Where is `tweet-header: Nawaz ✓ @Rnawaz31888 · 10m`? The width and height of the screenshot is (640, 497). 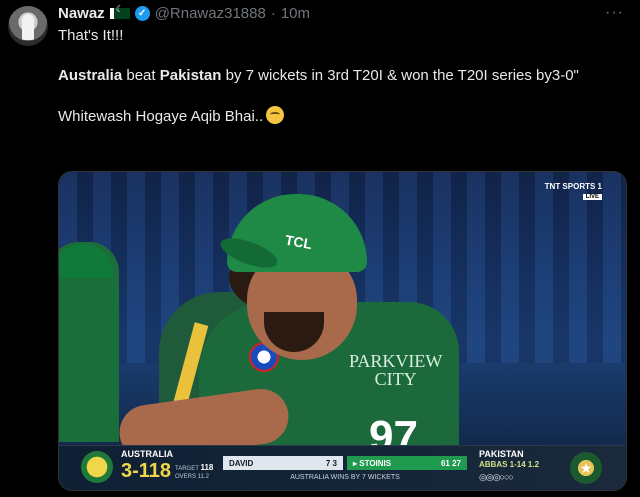
tweet-header: Nawaz ✓ @Rnawaz31888 · 10m is located at coordinates (184, 13).